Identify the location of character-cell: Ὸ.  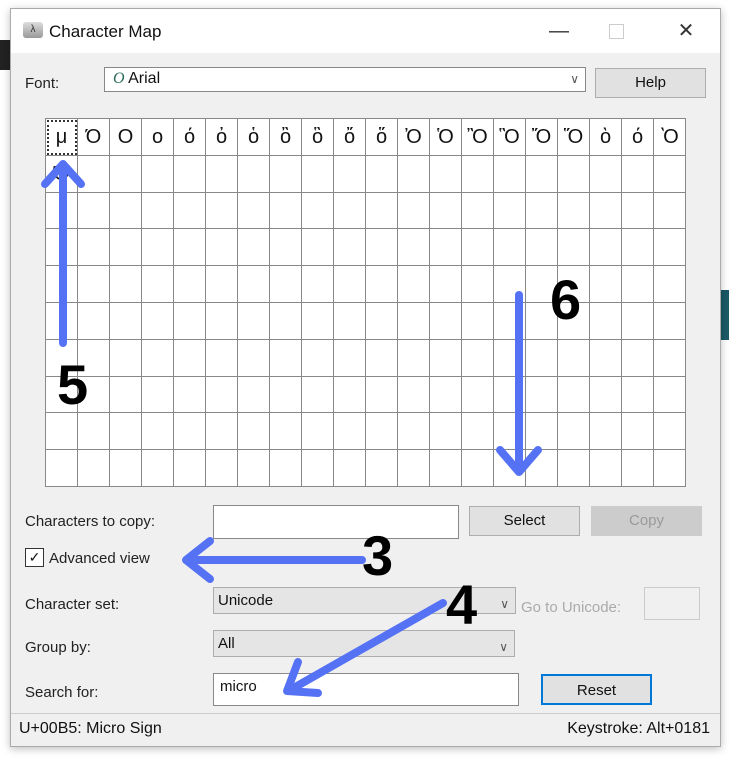
(670, 137).